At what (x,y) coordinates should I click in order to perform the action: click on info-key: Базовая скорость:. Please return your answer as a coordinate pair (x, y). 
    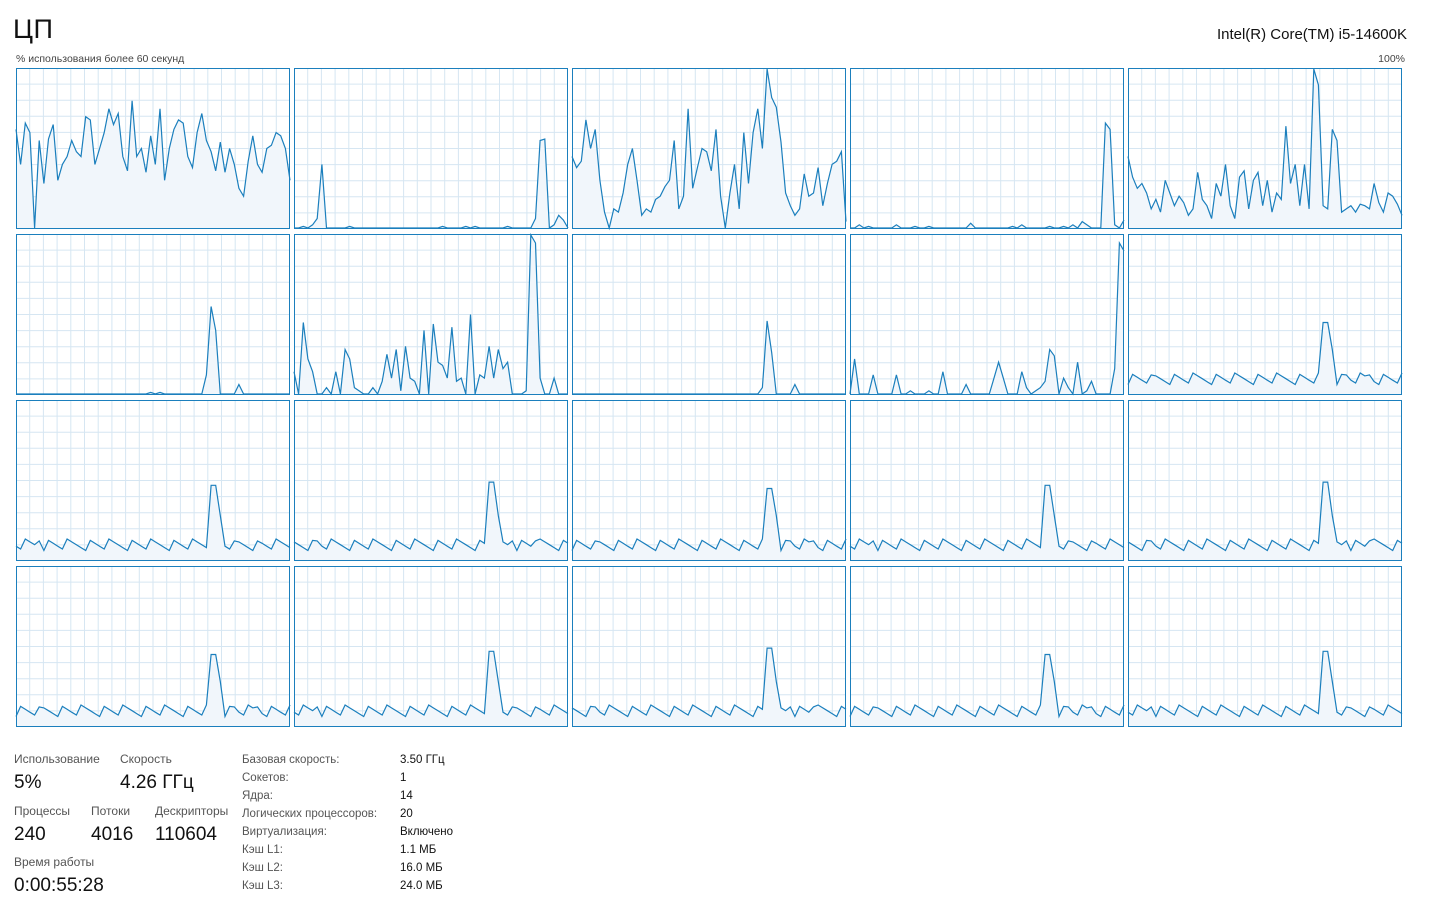
    Looking at the image, I should click on (291, 760).